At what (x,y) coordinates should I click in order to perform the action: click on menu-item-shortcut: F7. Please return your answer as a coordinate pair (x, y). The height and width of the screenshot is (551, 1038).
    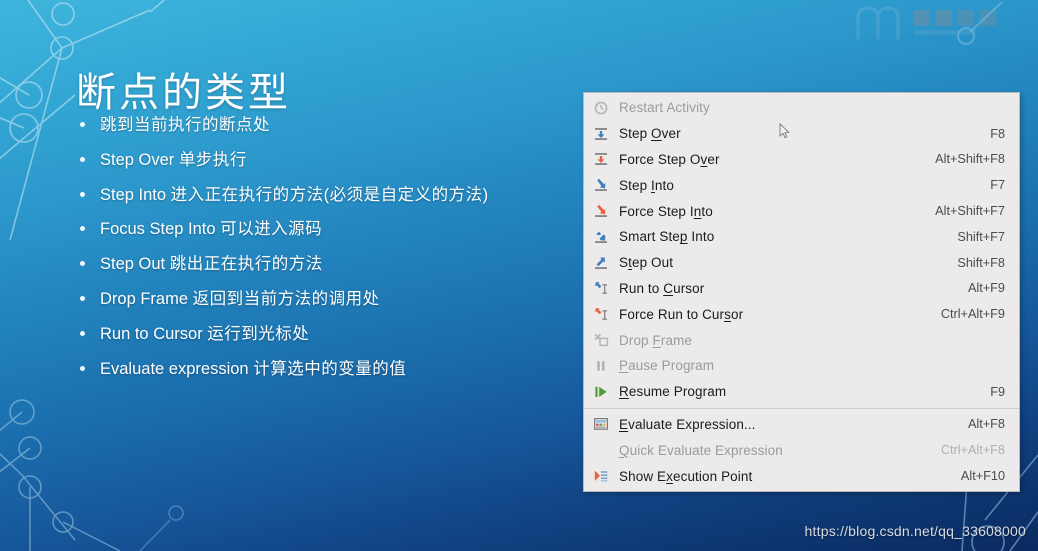
    Looking at the image, I should click on (997, 185).